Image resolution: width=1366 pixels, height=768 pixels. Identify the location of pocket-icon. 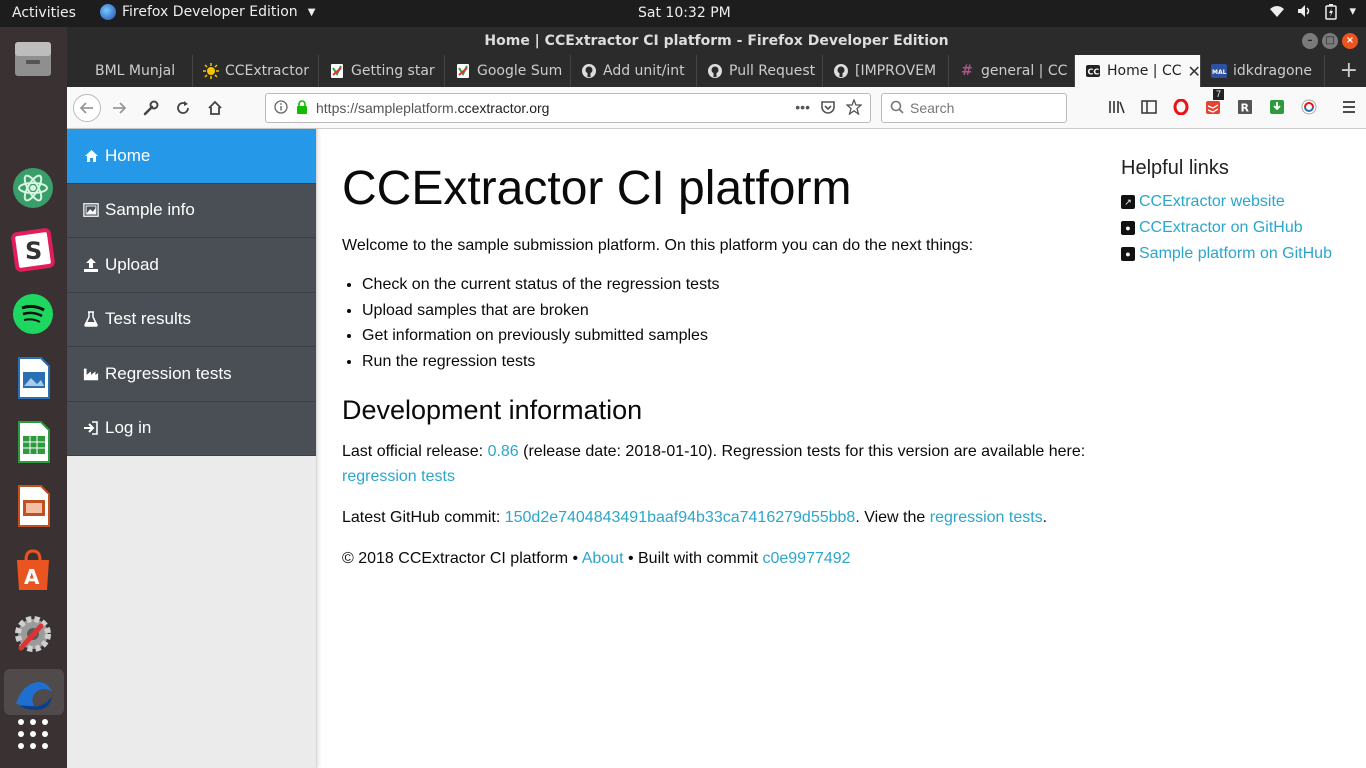
(828, 108).